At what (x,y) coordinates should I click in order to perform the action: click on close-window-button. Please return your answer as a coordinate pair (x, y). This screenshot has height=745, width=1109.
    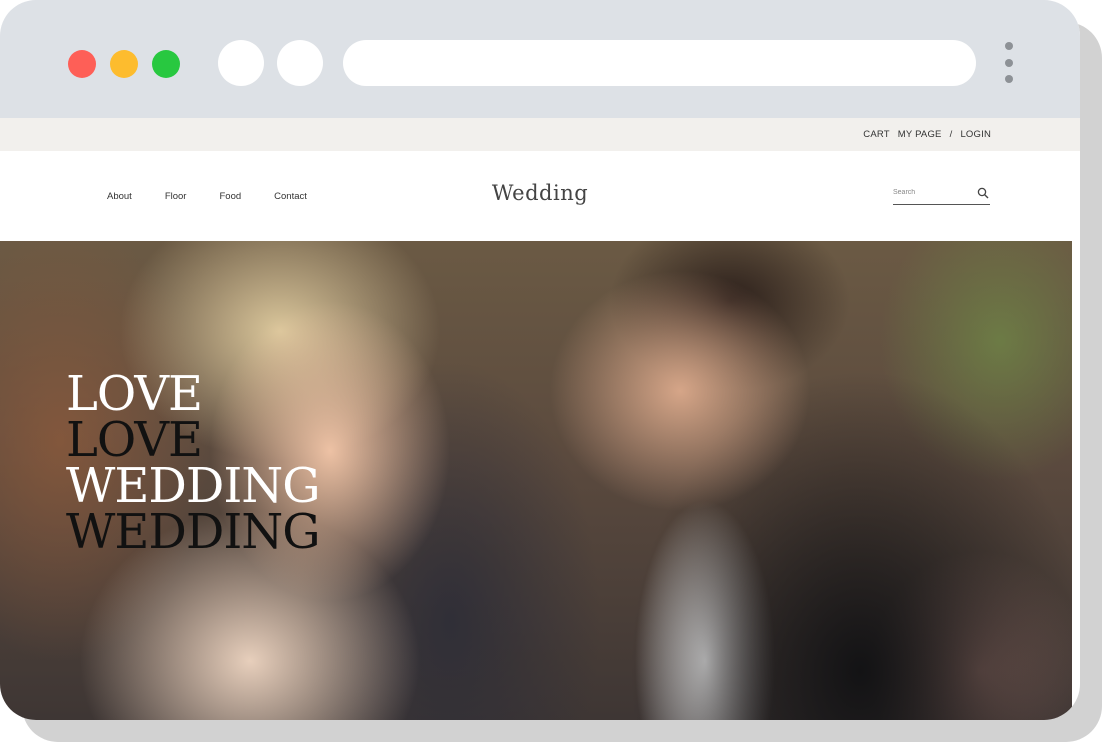
    Looking at the image, I should click on (82, 64).